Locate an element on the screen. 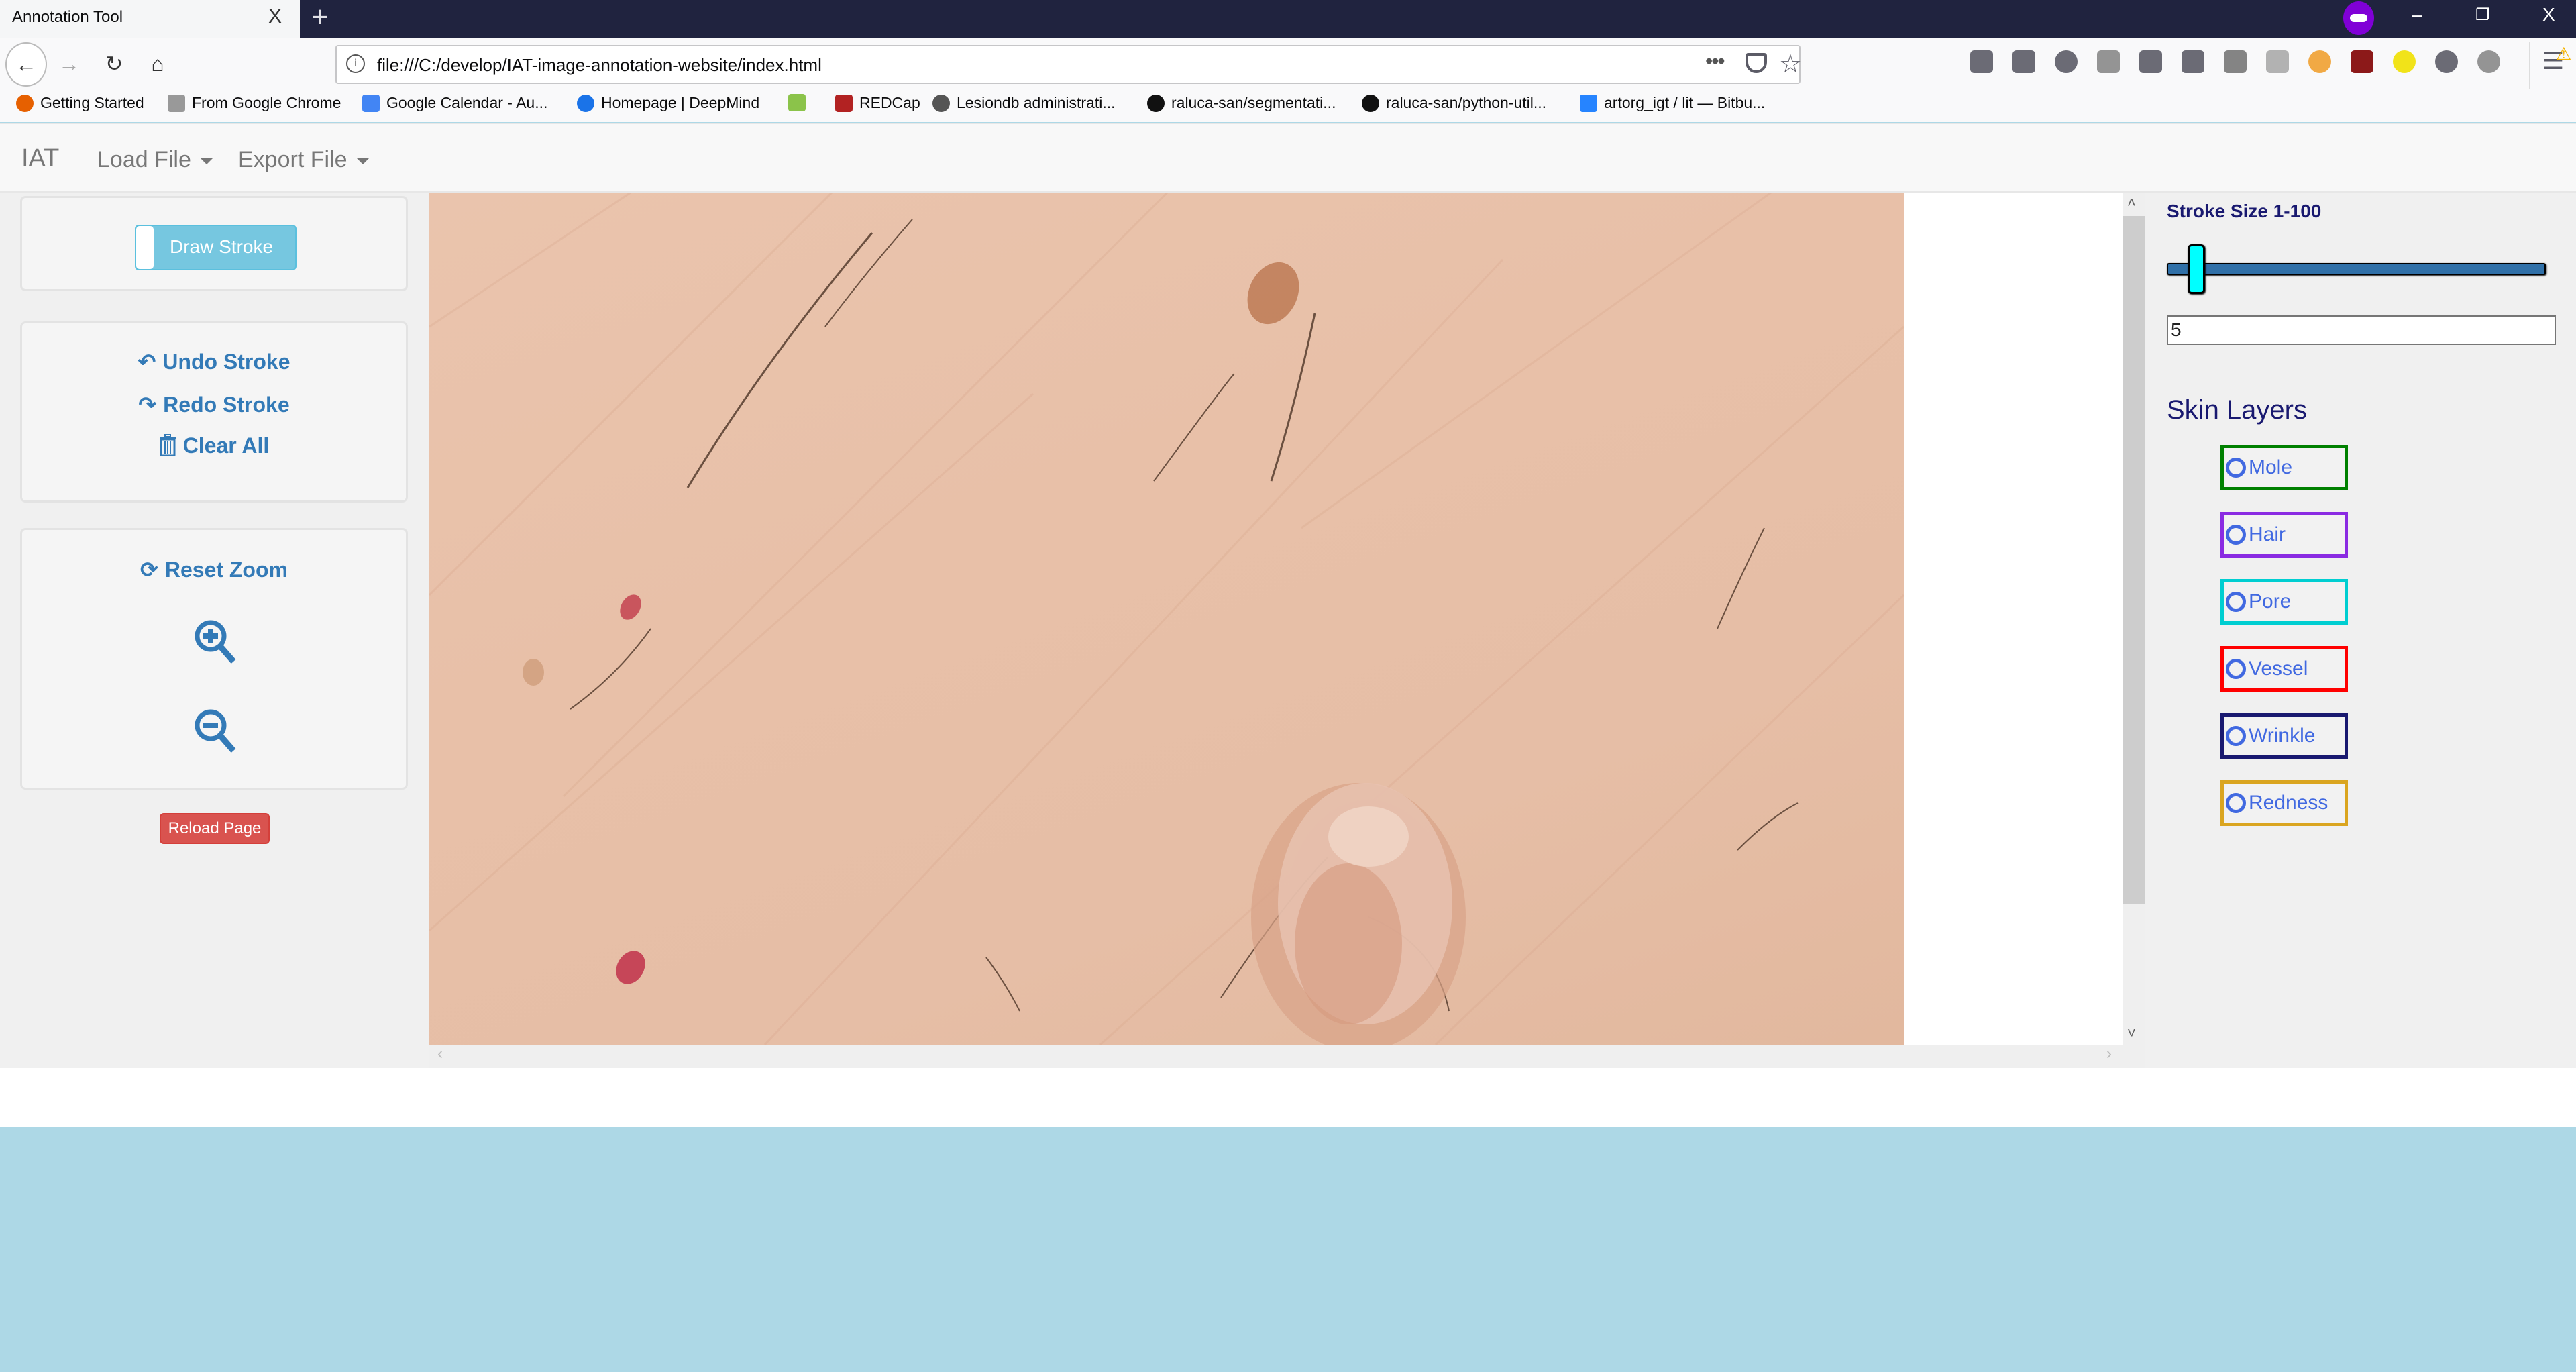 This screenshot has width=2576, height=1372. bookmark-item: Homepage | DeepMind is located at coordinates (668, 103).